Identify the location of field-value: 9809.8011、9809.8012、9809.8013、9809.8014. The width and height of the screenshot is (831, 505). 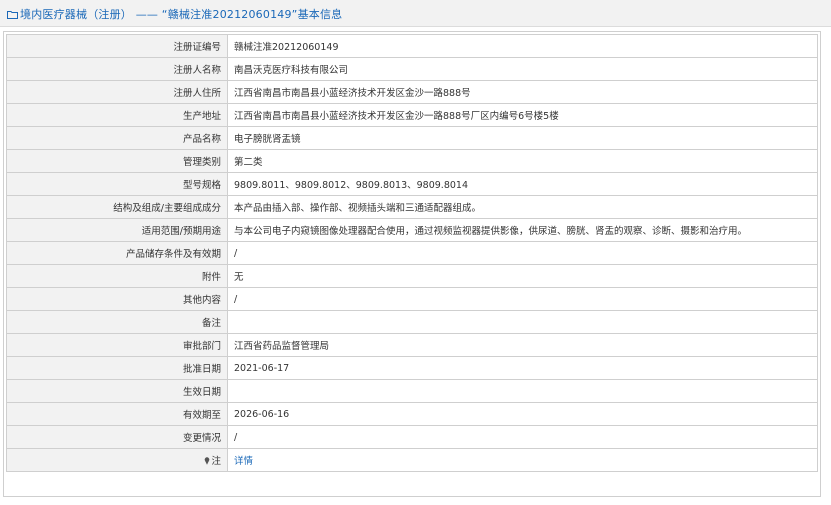
(522, 184).